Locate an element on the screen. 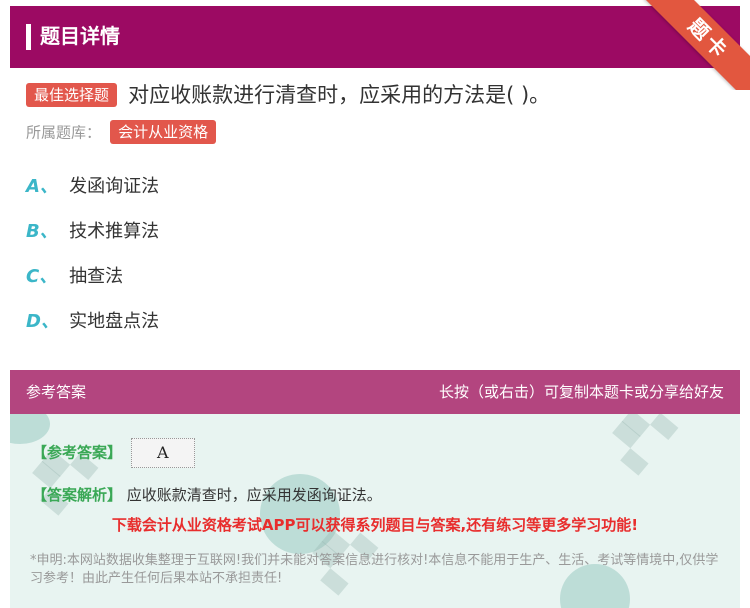 Image resolution: width=750 pixels, height=608 pixels. watermark-logo: ▞▚ is located at coordinates (641, 445).